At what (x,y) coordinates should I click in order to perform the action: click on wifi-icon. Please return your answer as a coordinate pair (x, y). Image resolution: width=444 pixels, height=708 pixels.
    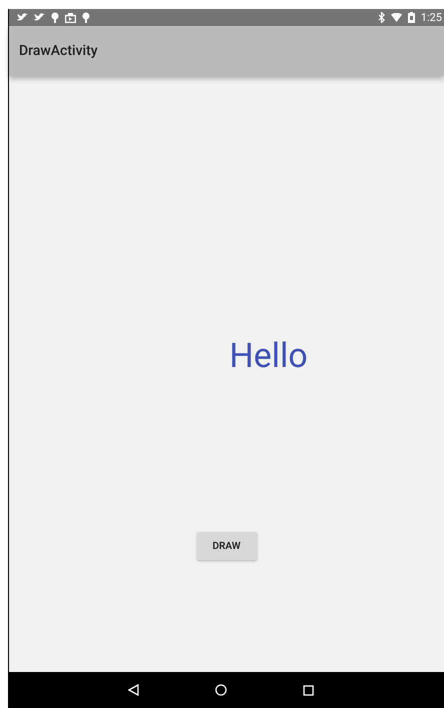
    Looking at the image, I should click on (396, 17).